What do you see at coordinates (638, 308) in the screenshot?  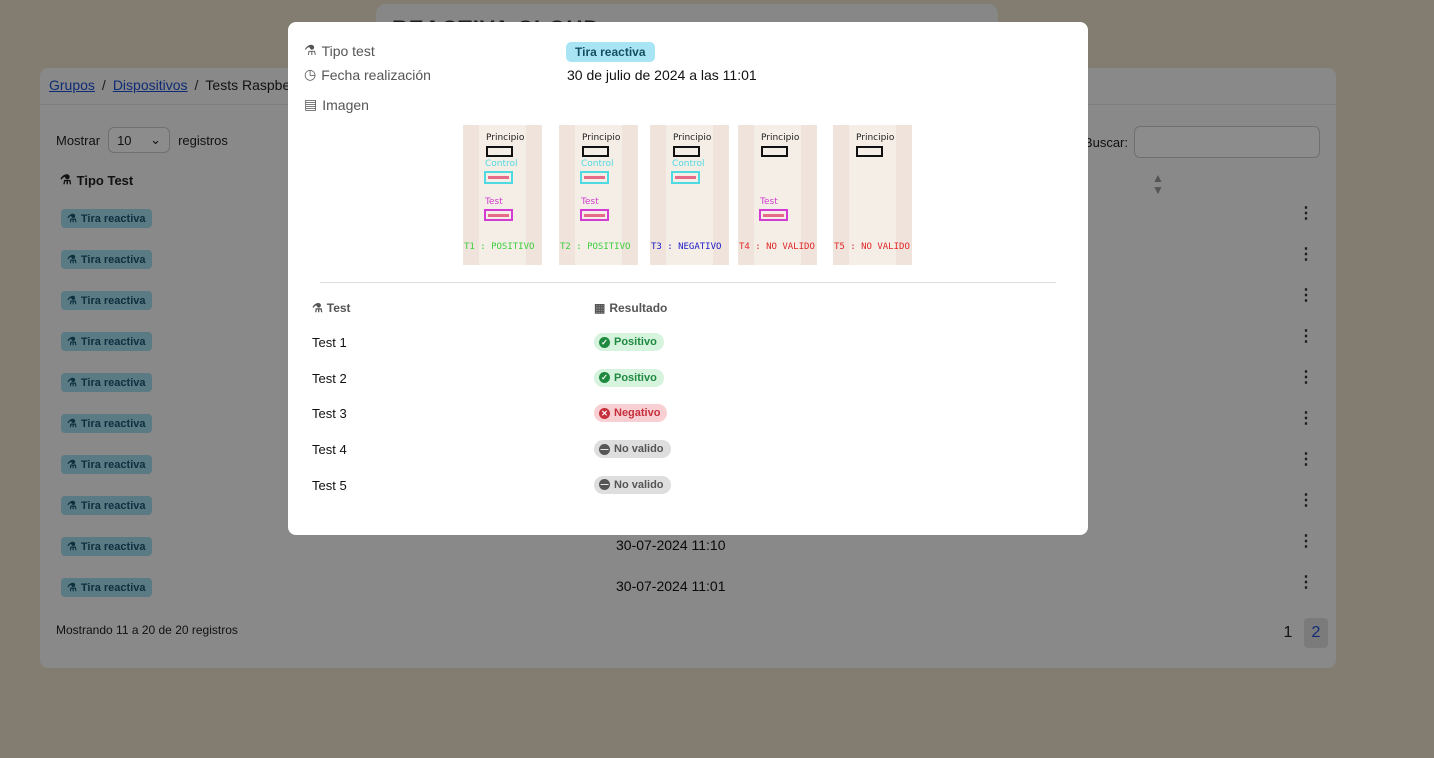 I see `results-header-result-label: Resultado` at bounding box center [638, 308].